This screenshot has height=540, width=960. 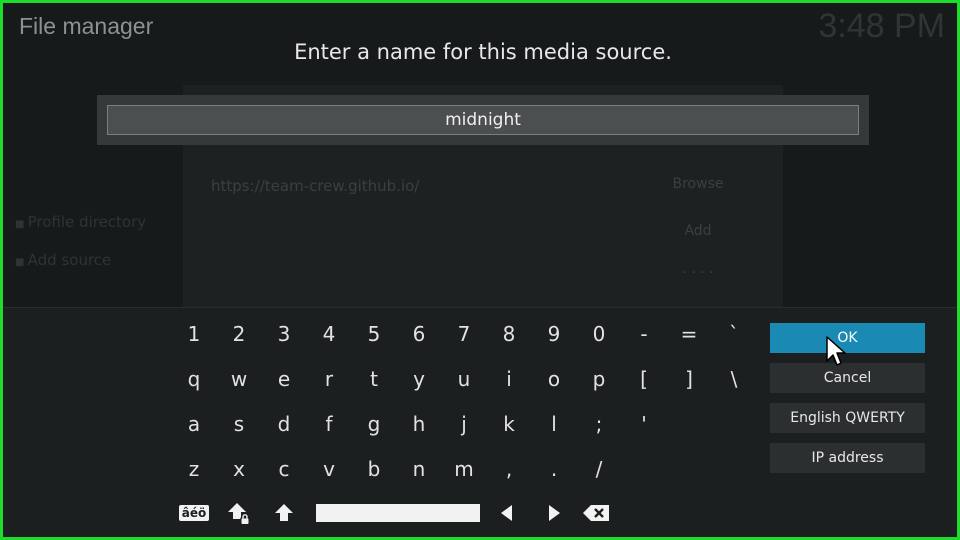 I want to click on key-1-11: -, so click(x=644, y=334).